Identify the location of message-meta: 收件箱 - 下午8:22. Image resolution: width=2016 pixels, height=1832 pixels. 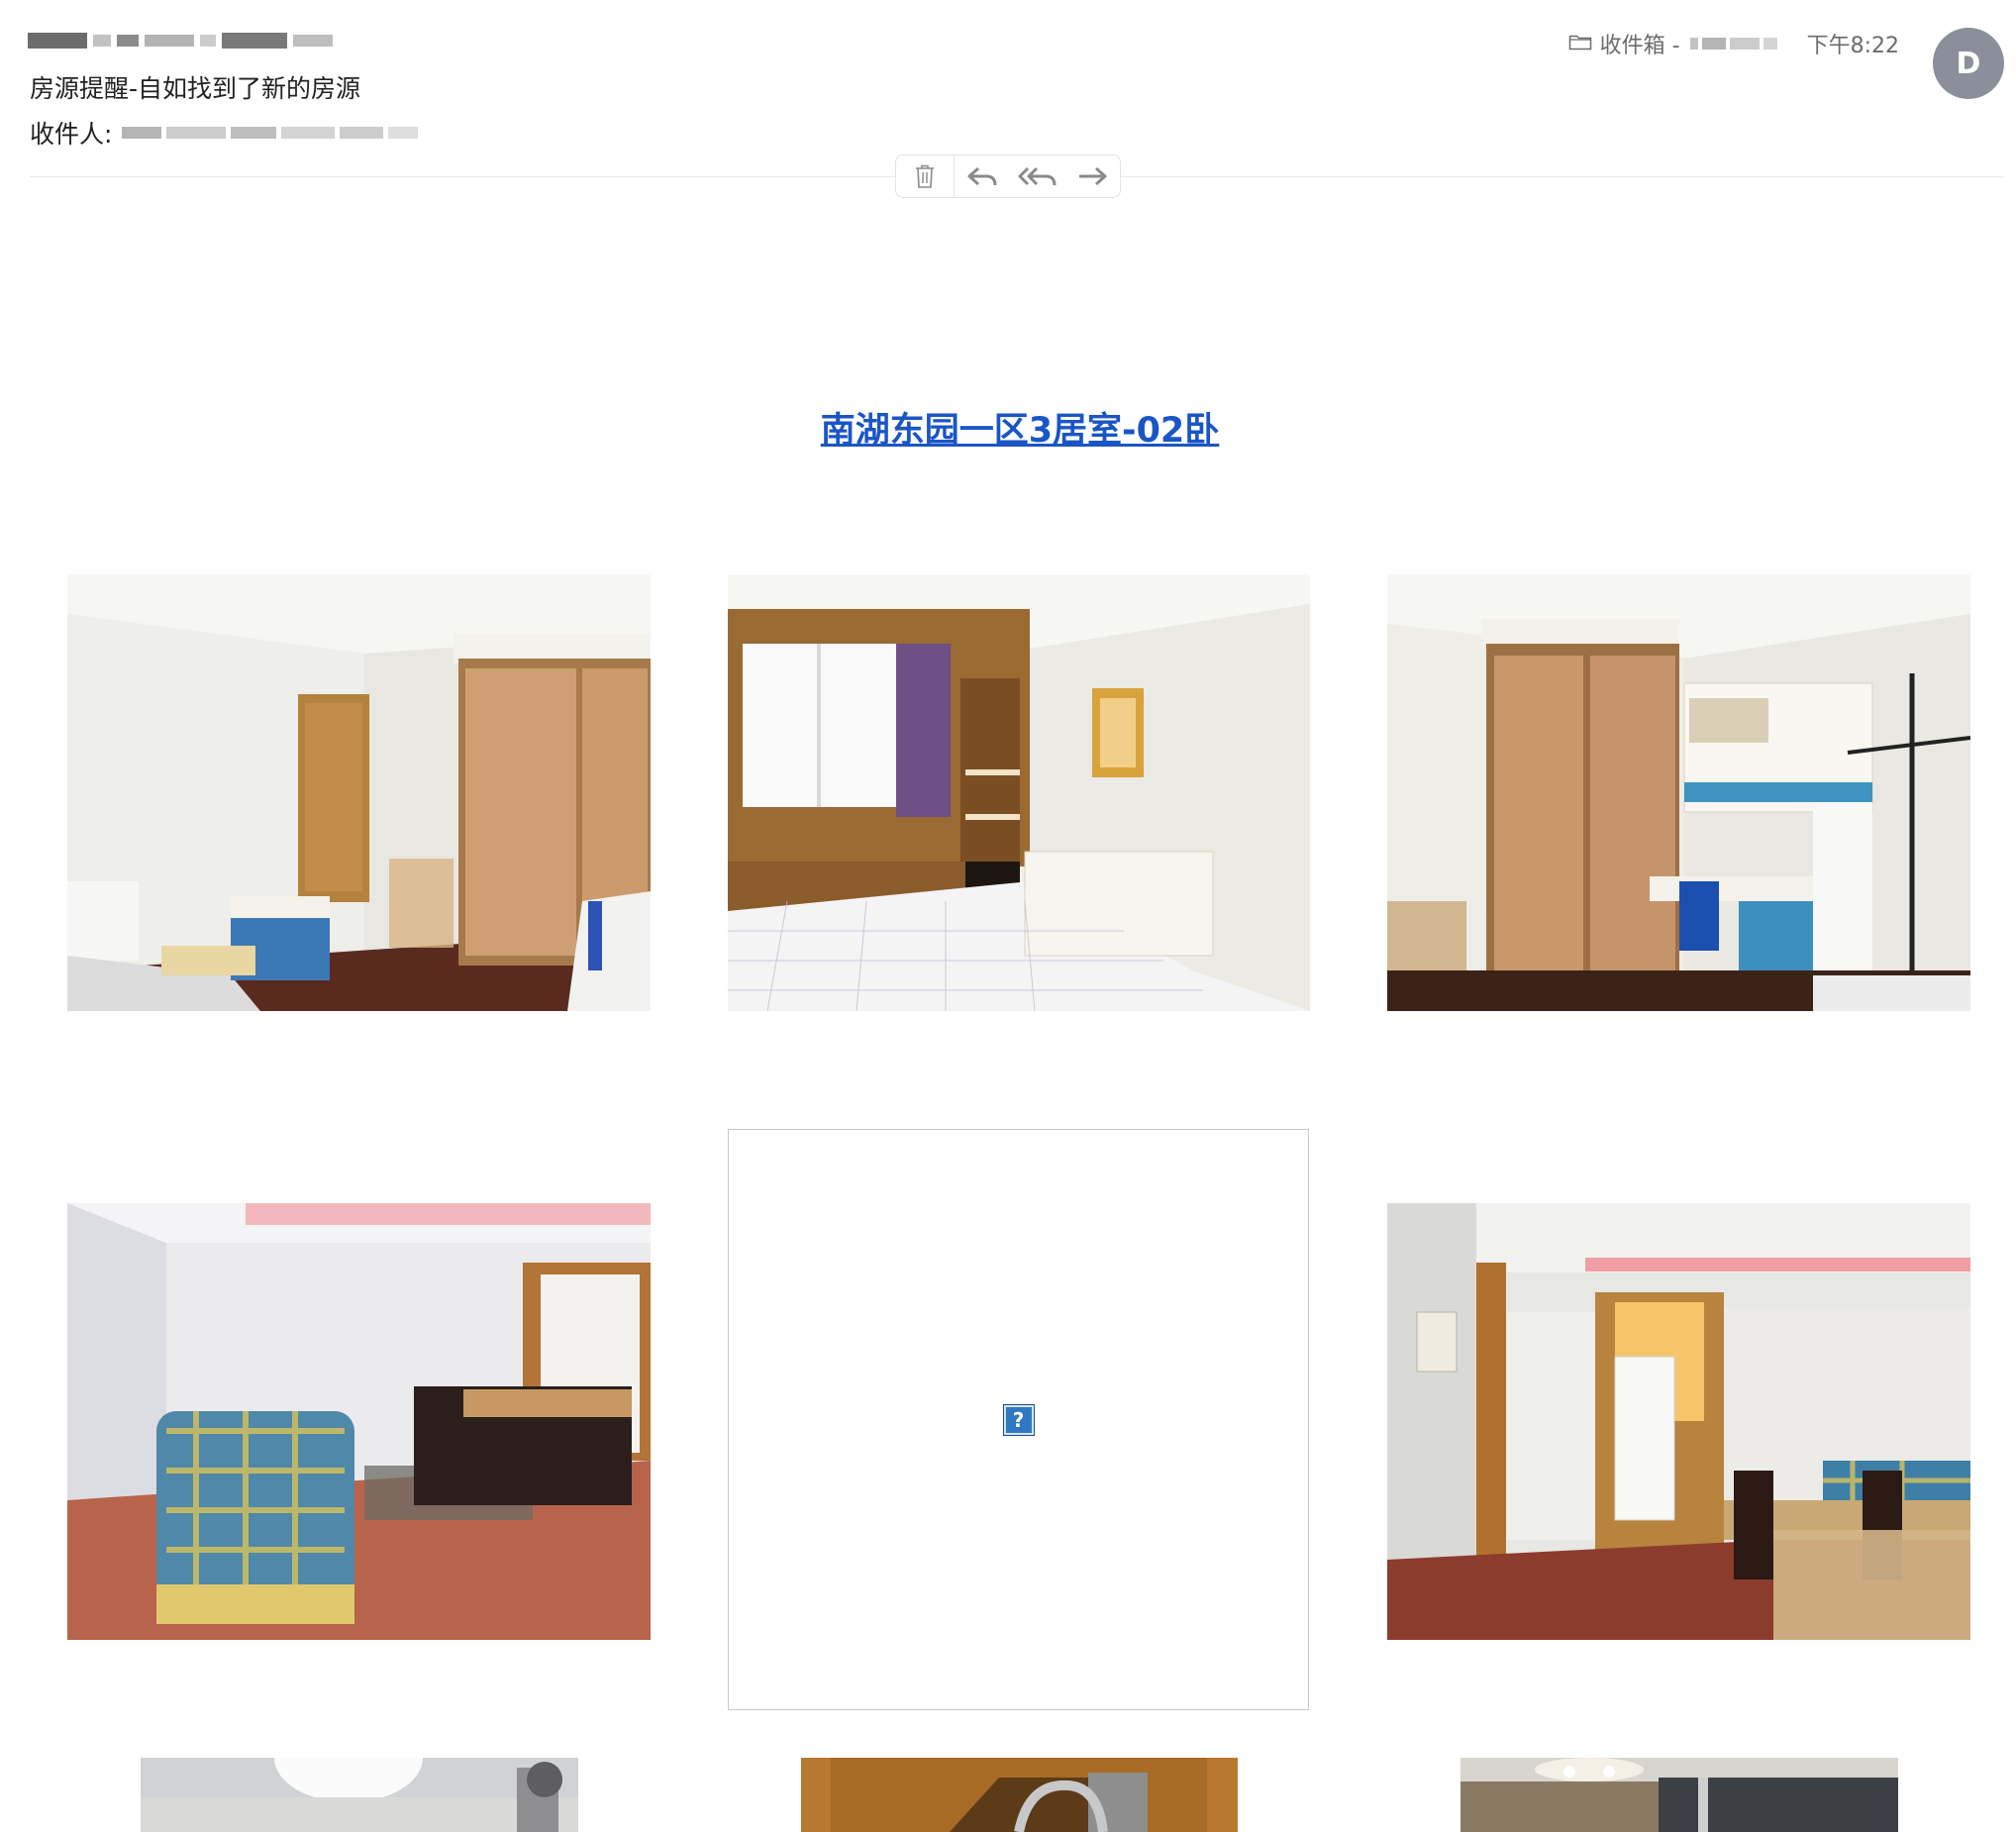
(1733, 43).